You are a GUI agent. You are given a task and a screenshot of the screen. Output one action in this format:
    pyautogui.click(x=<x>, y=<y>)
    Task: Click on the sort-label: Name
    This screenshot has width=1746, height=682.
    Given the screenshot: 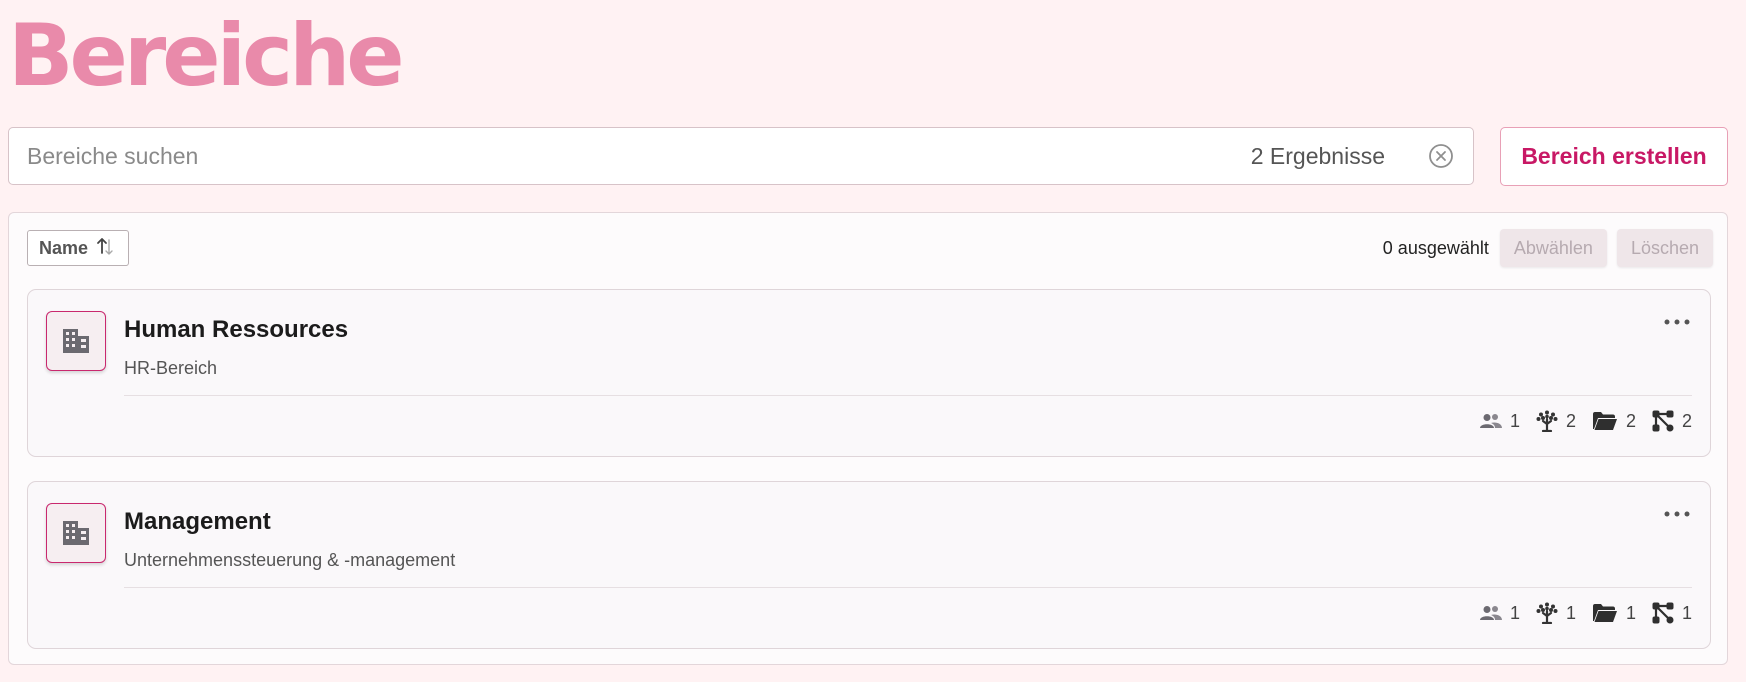 What is the action you would take?
    pyautogui.click(x=64, y=247)
    